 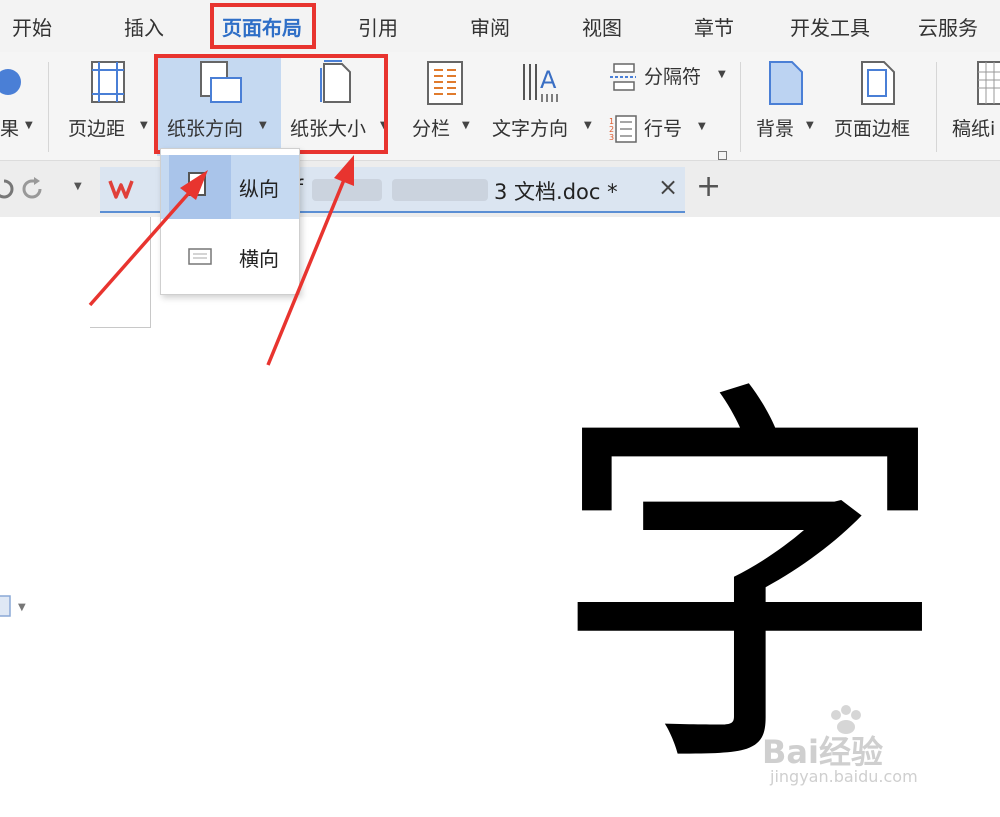 What do you see at coordinates (10, 82) in the screenshot?
I see `effects-icon` at bounding box center [10, 82].